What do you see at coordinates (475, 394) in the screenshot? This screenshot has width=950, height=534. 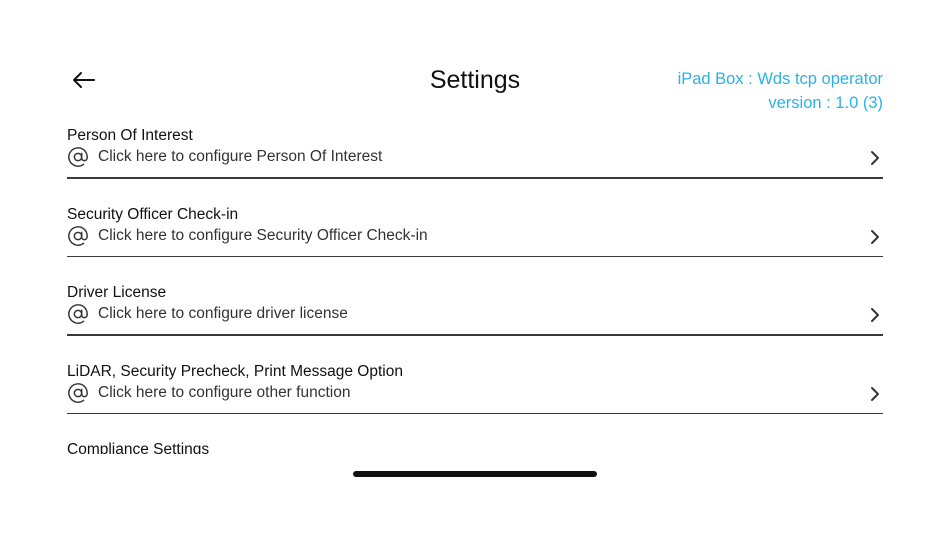 I see `setting-subtitle-row: Click here to configure other function` at bounding box center [475, 394].